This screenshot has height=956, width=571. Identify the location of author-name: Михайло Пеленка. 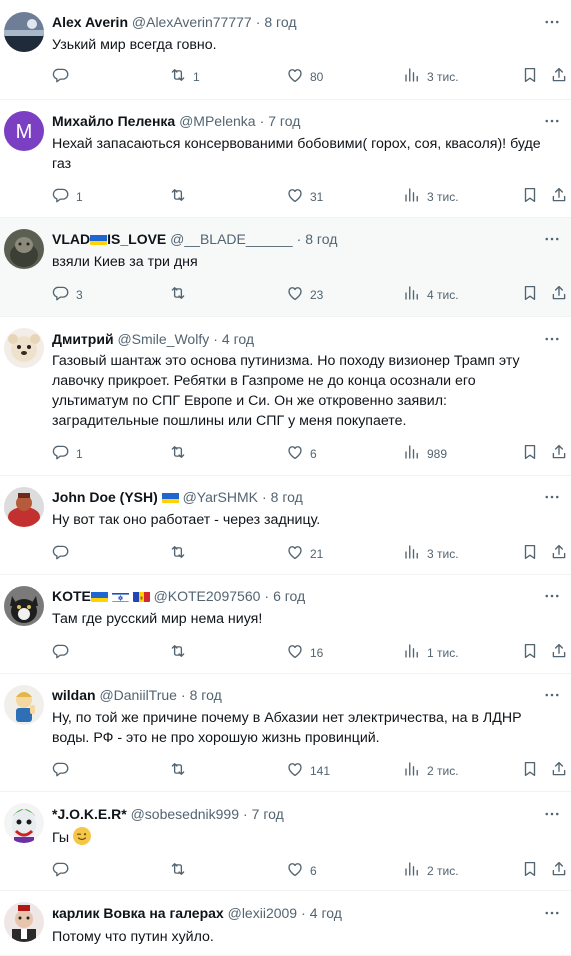
(113, 121).